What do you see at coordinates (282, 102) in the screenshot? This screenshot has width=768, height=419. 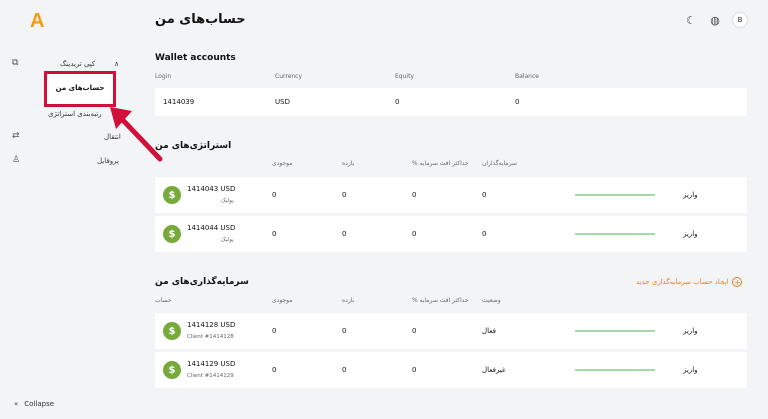 I see `wallet-currency: USD` at bounding box center [282, 102].